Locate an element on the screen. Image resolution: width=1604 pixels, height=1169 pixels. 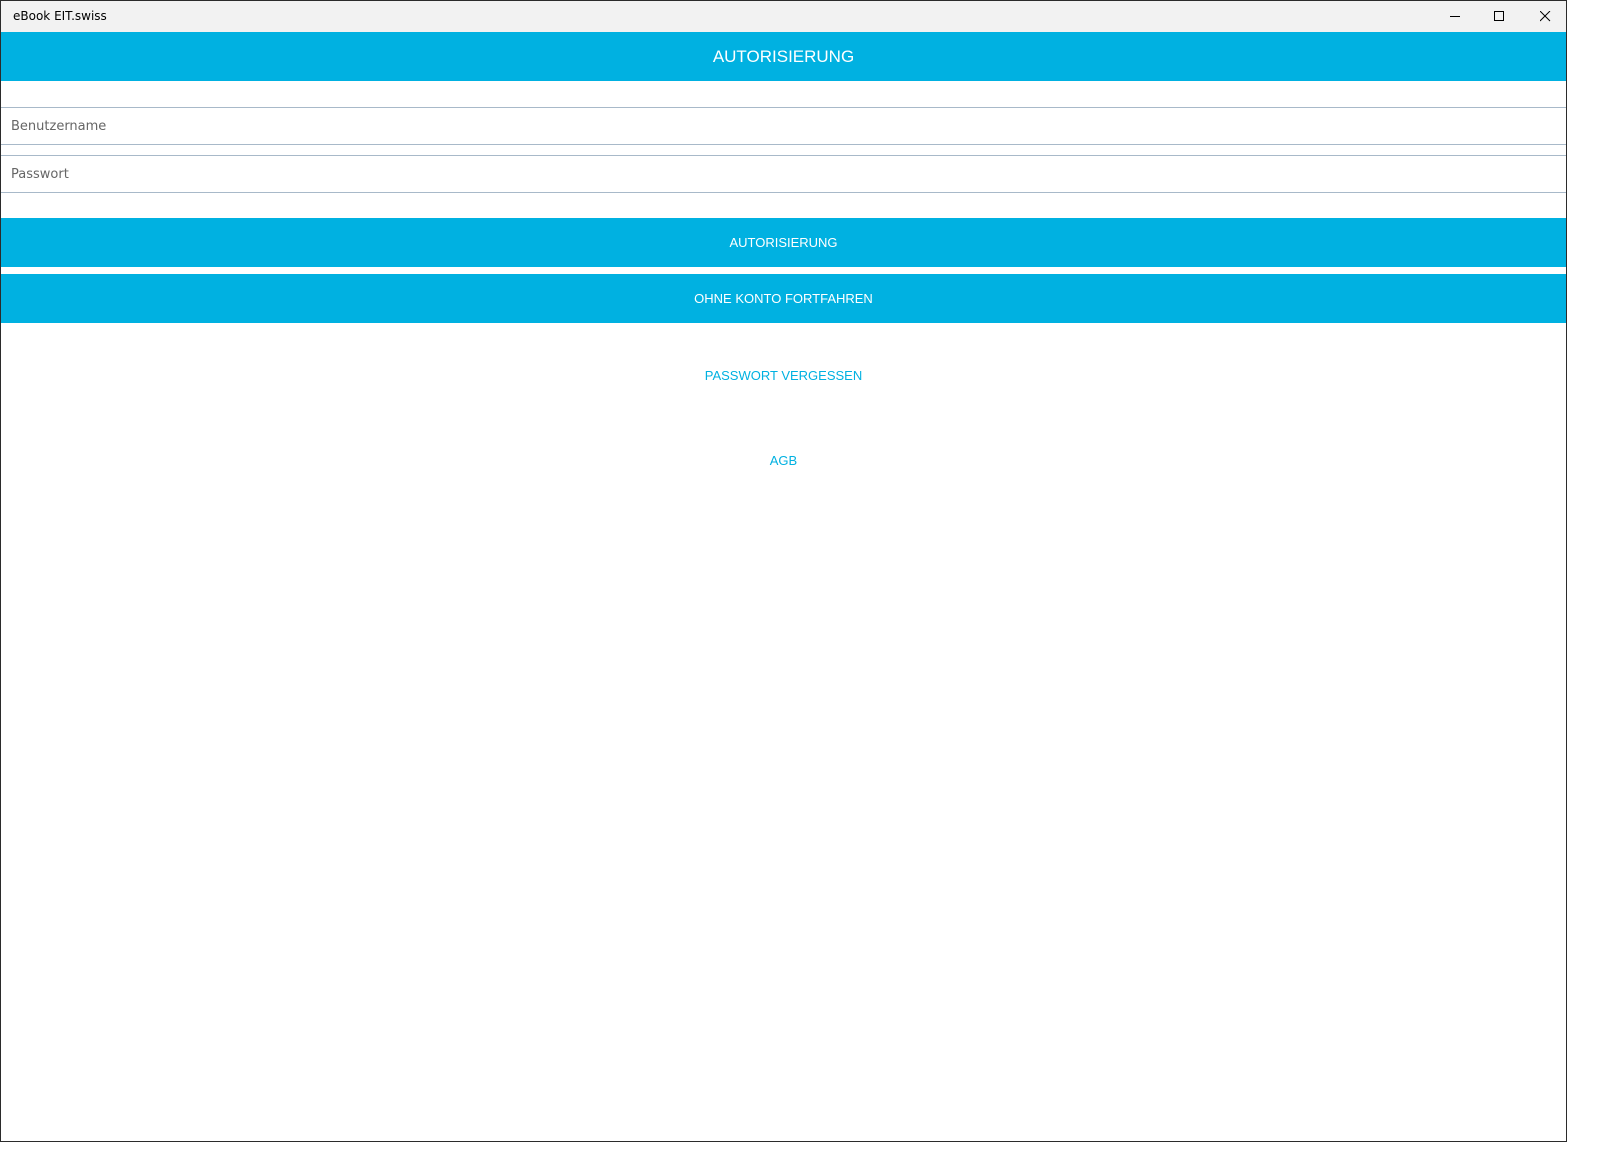
terms-link: AGB is located at coordinates (783, 460).